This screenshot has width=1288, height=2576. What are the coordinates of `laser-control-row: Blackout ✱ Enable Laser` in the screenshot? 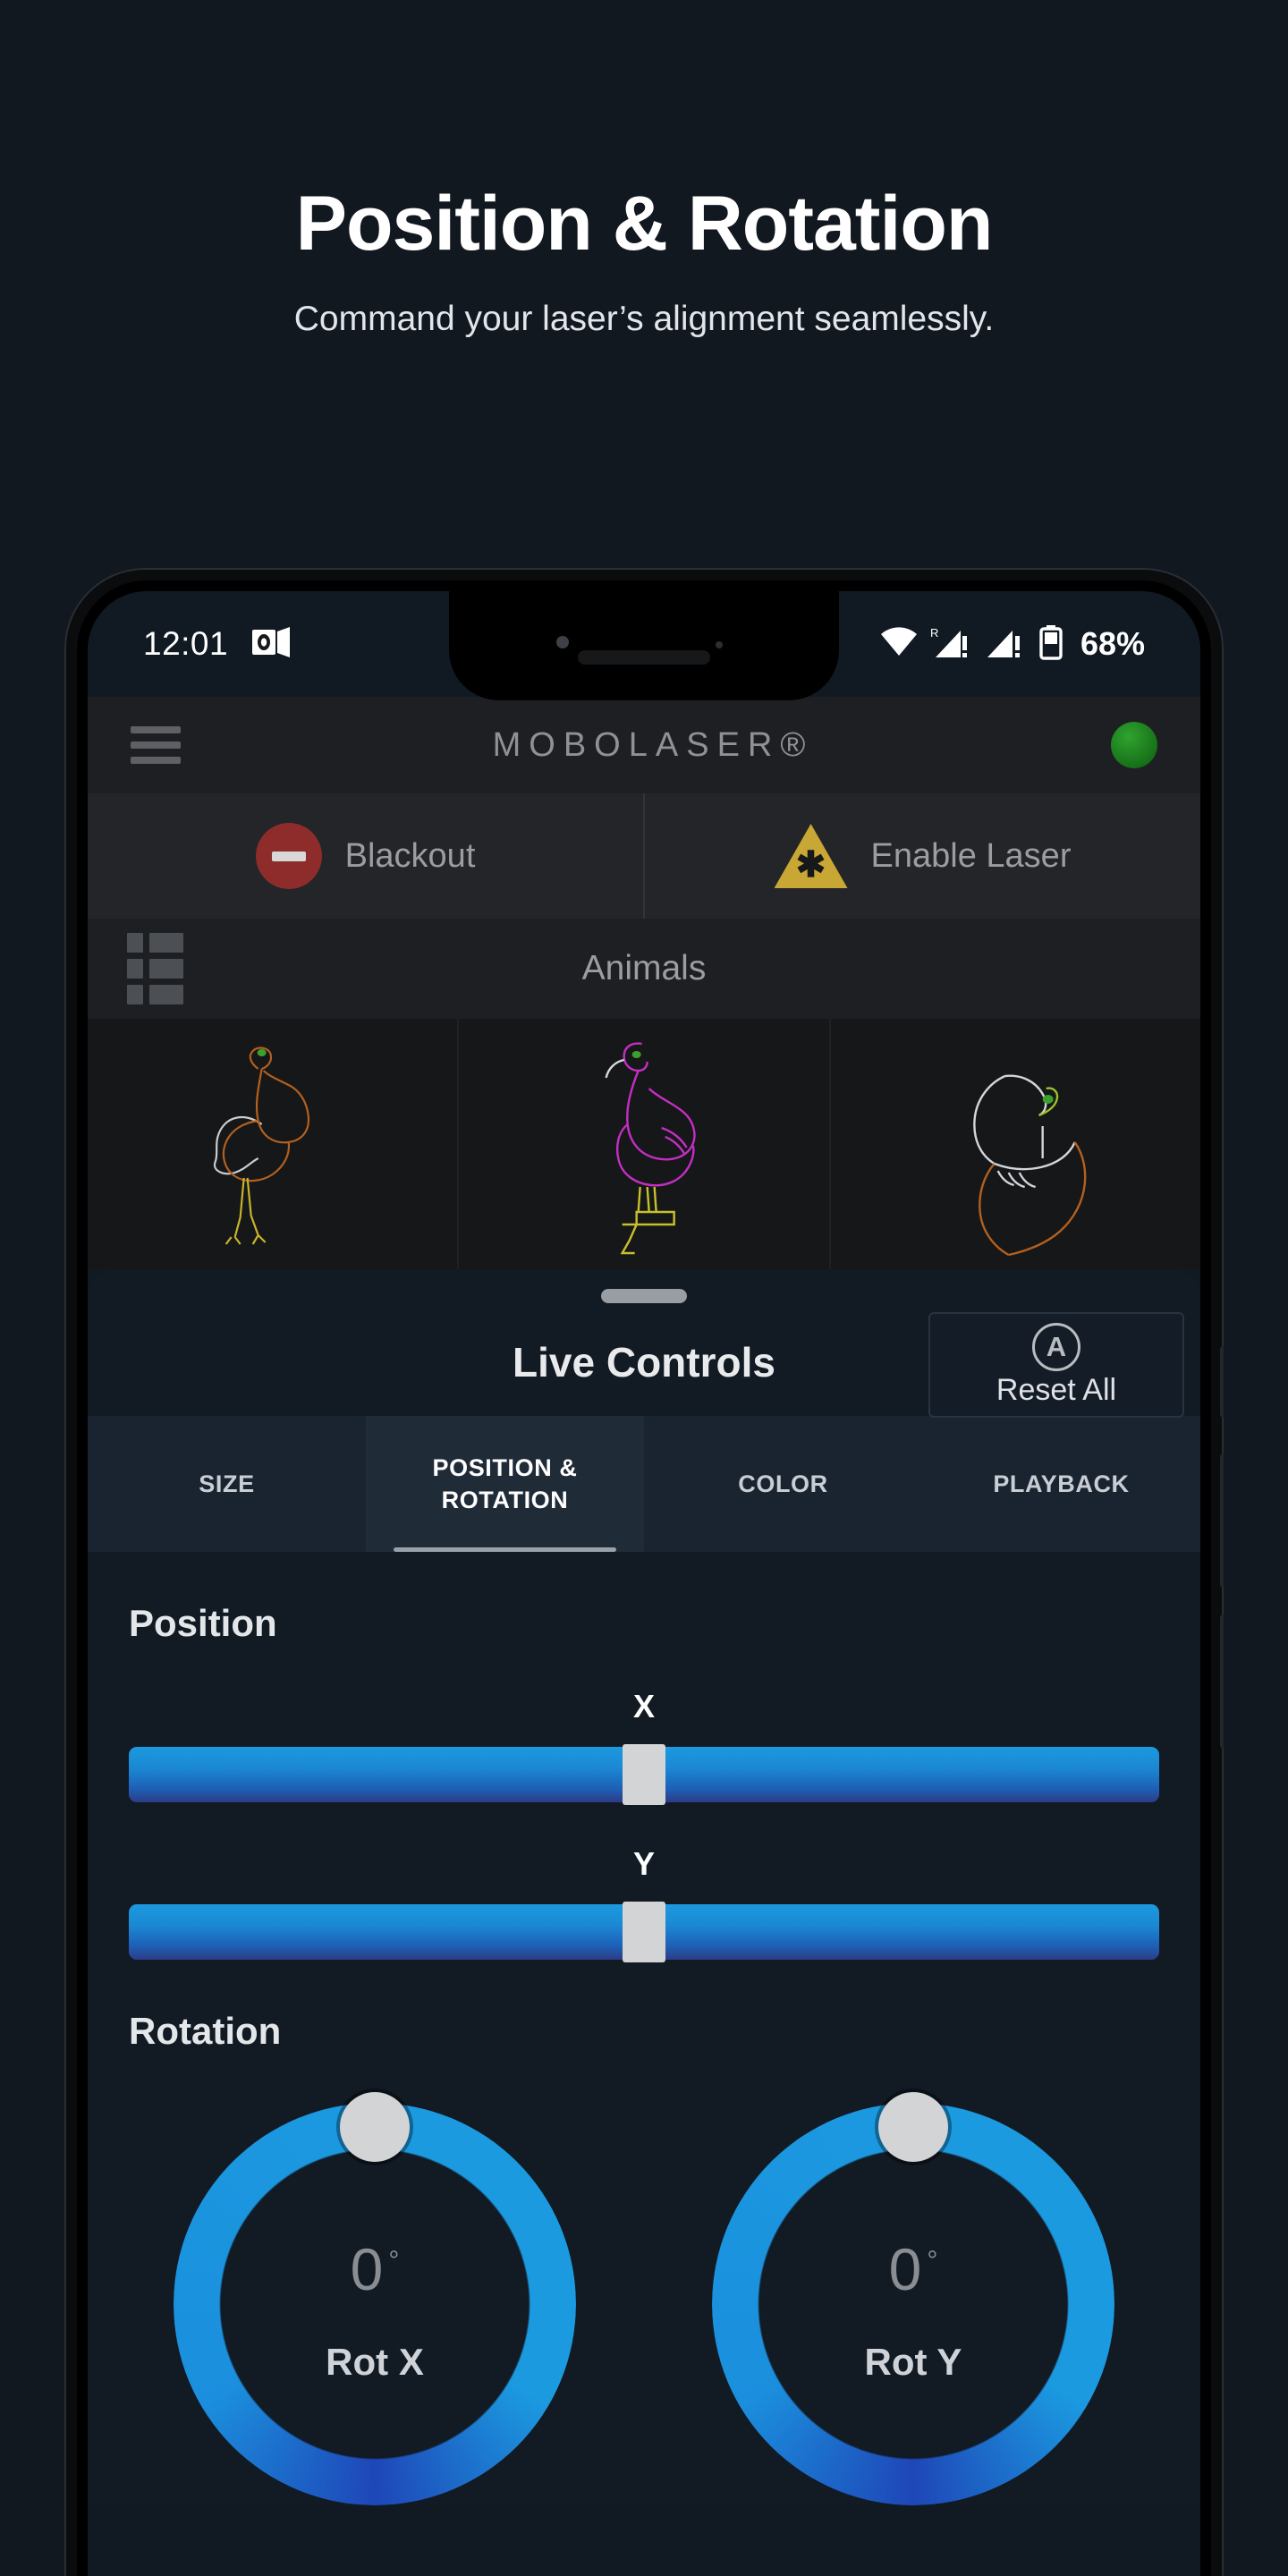 It's located at (644, 856).